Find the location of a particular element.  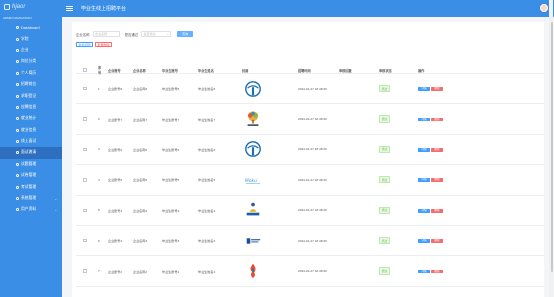

top-bar: 毕业生线上招聘平台 ▾ is located at coordinates (308, 8).